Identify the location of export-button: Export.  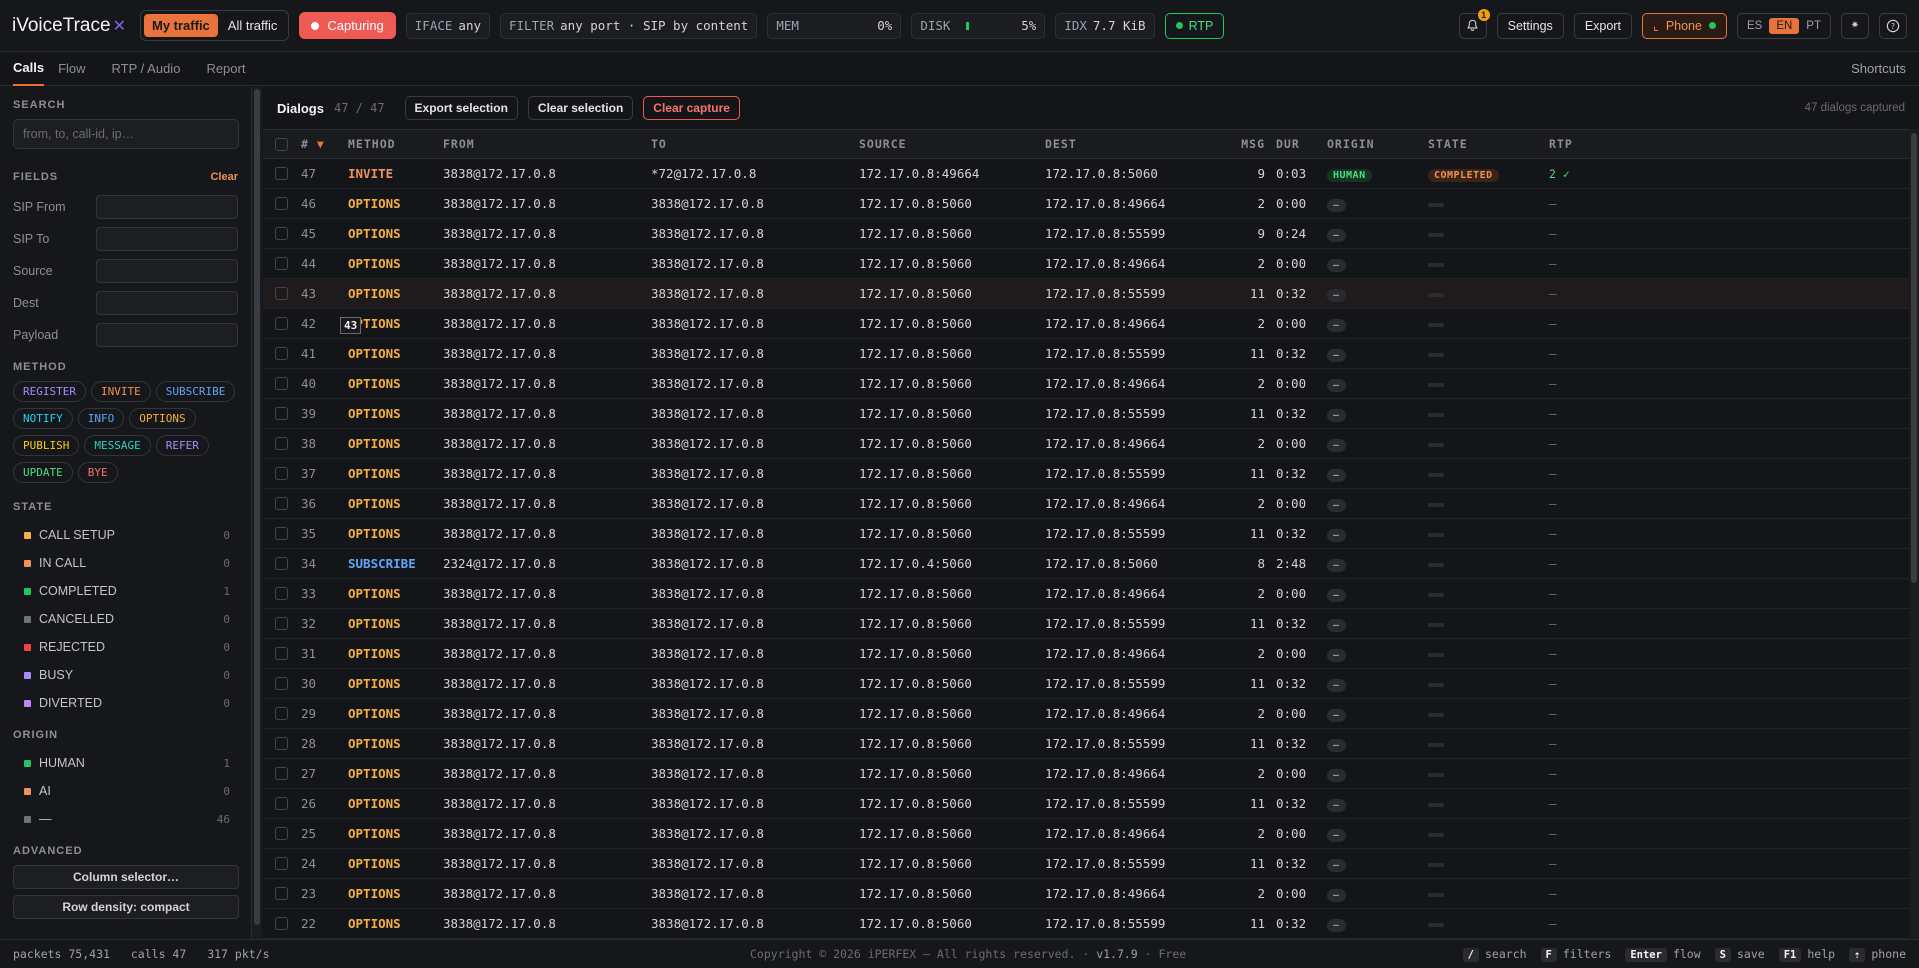
(1602, 25).